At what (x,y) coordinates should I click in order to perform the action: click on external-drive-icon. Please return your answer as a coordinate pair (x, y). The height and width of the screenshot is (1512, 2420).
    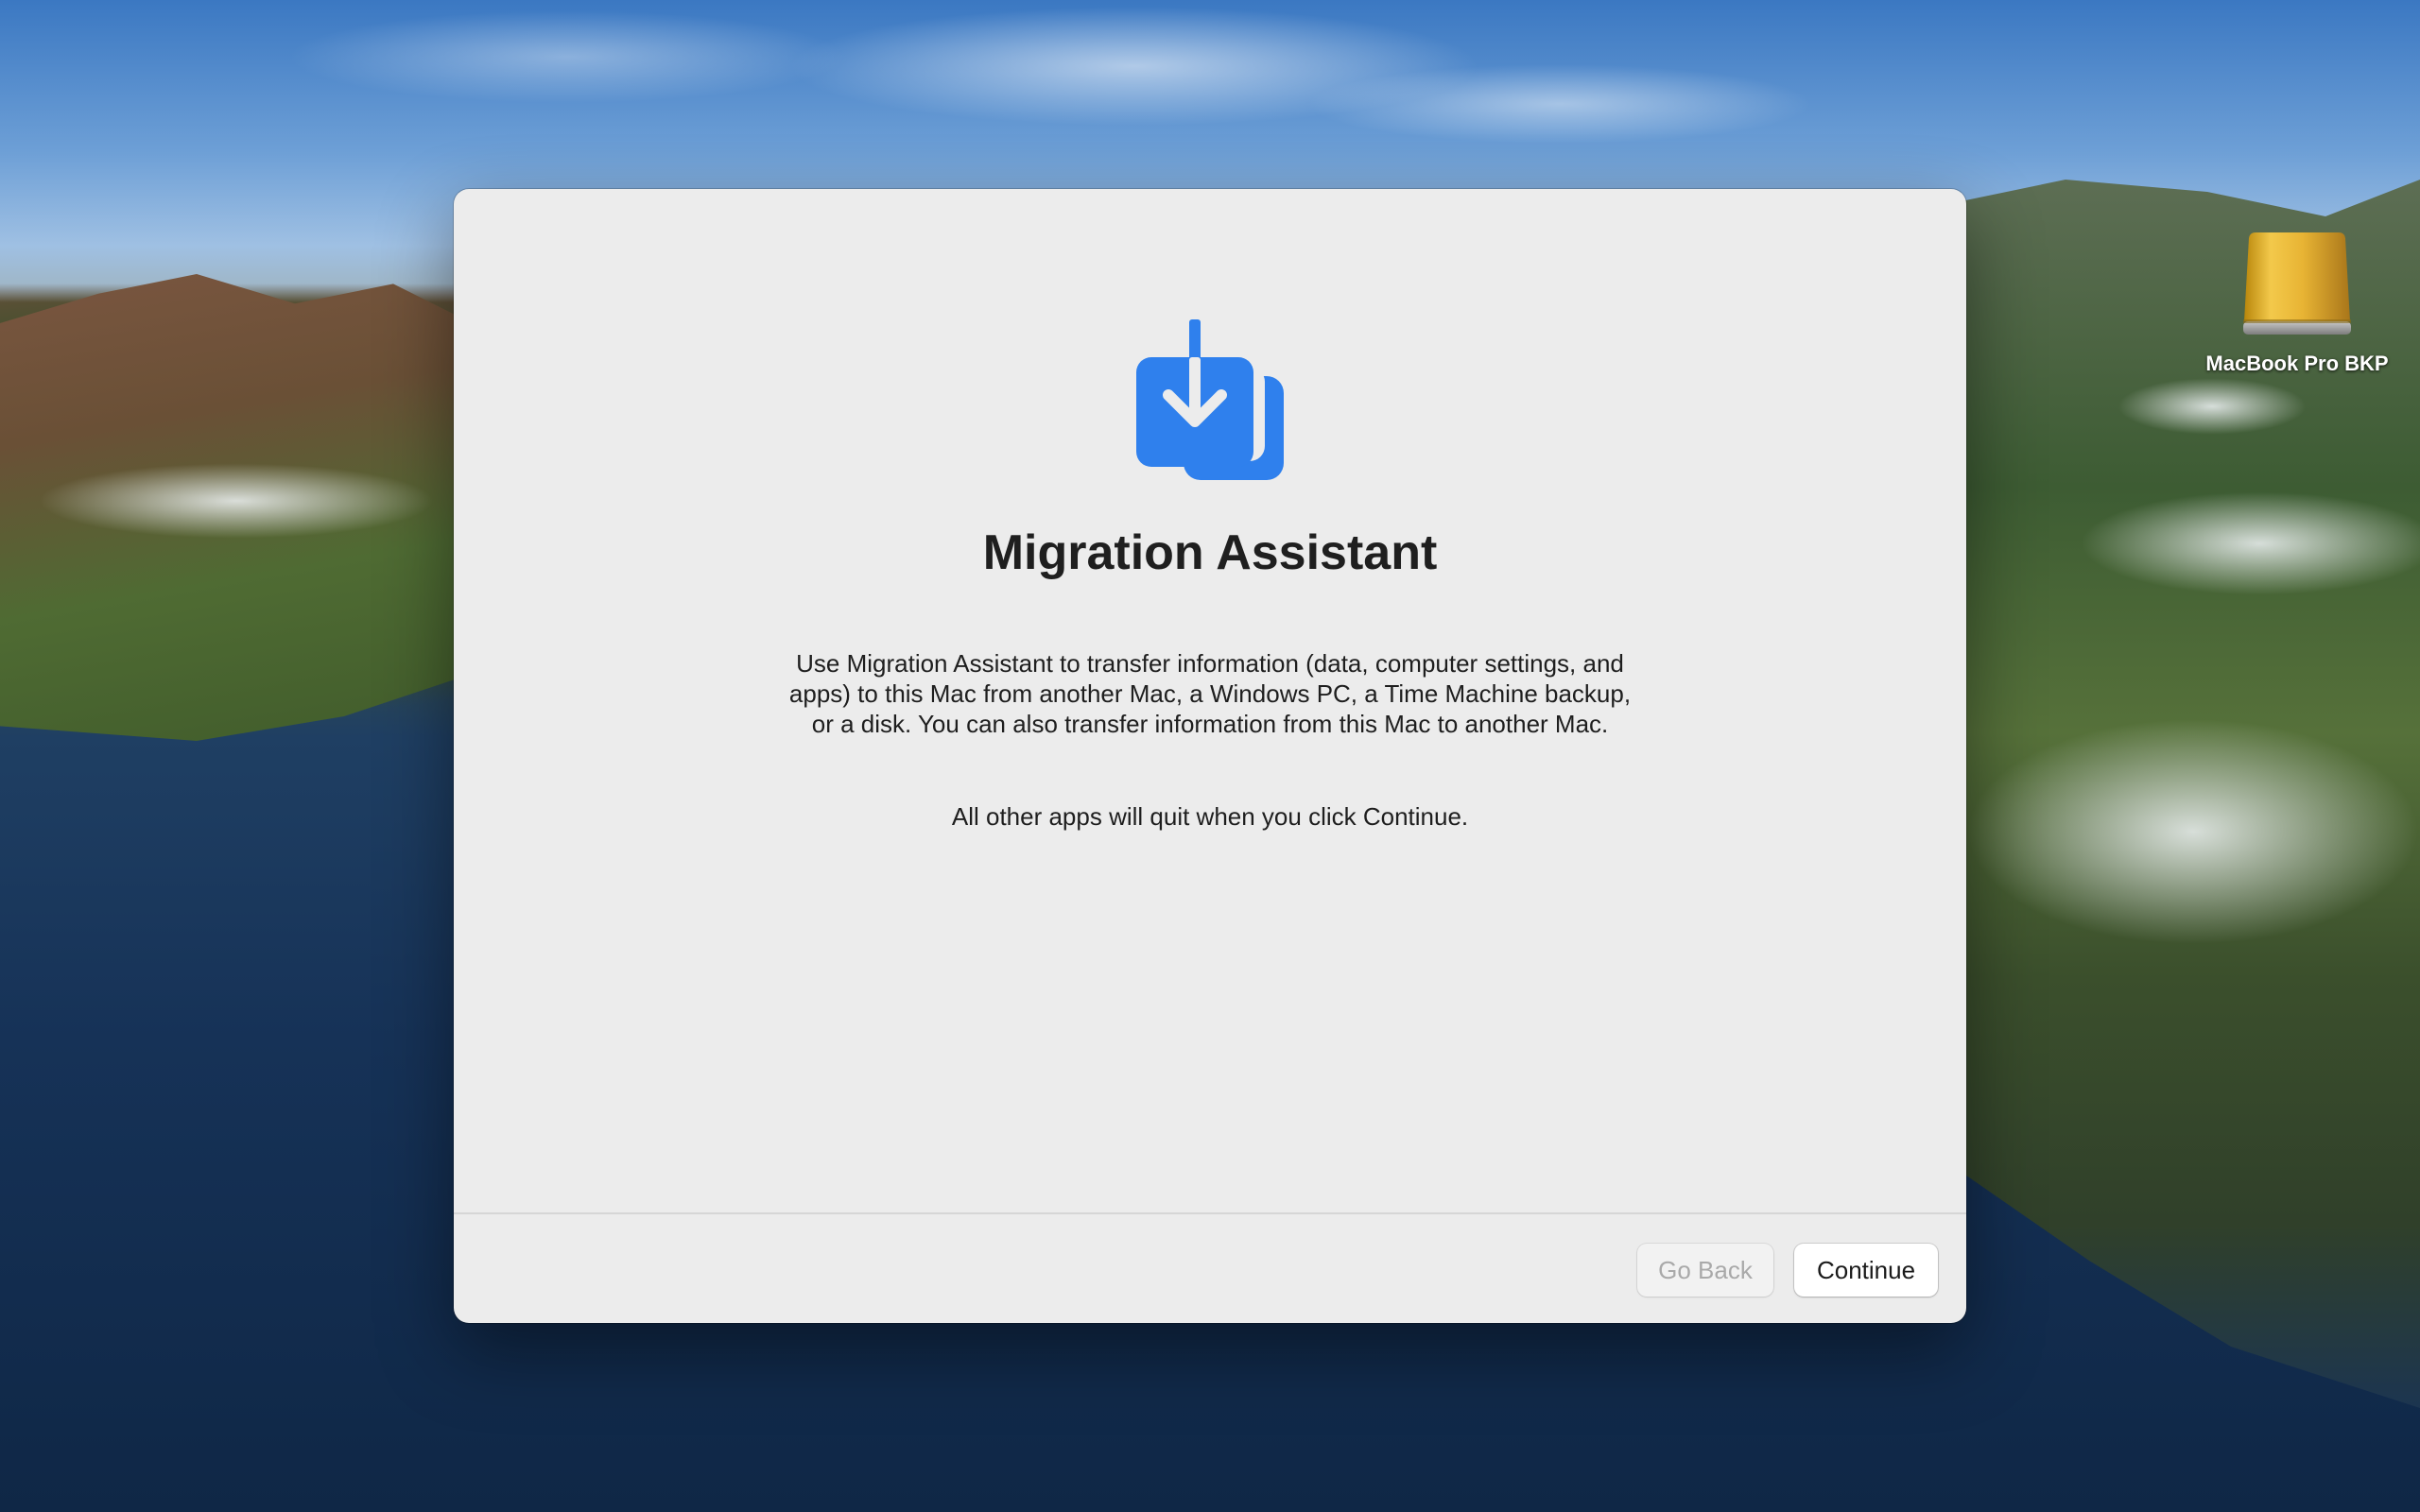
    Looking at the image, I should click on (2297, 283).